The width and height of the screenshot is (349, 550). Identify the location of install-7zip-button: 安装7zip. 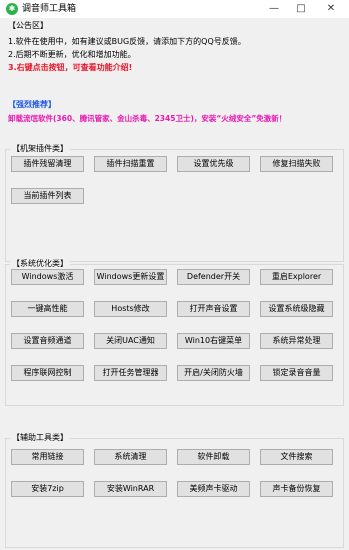
(47, 489).